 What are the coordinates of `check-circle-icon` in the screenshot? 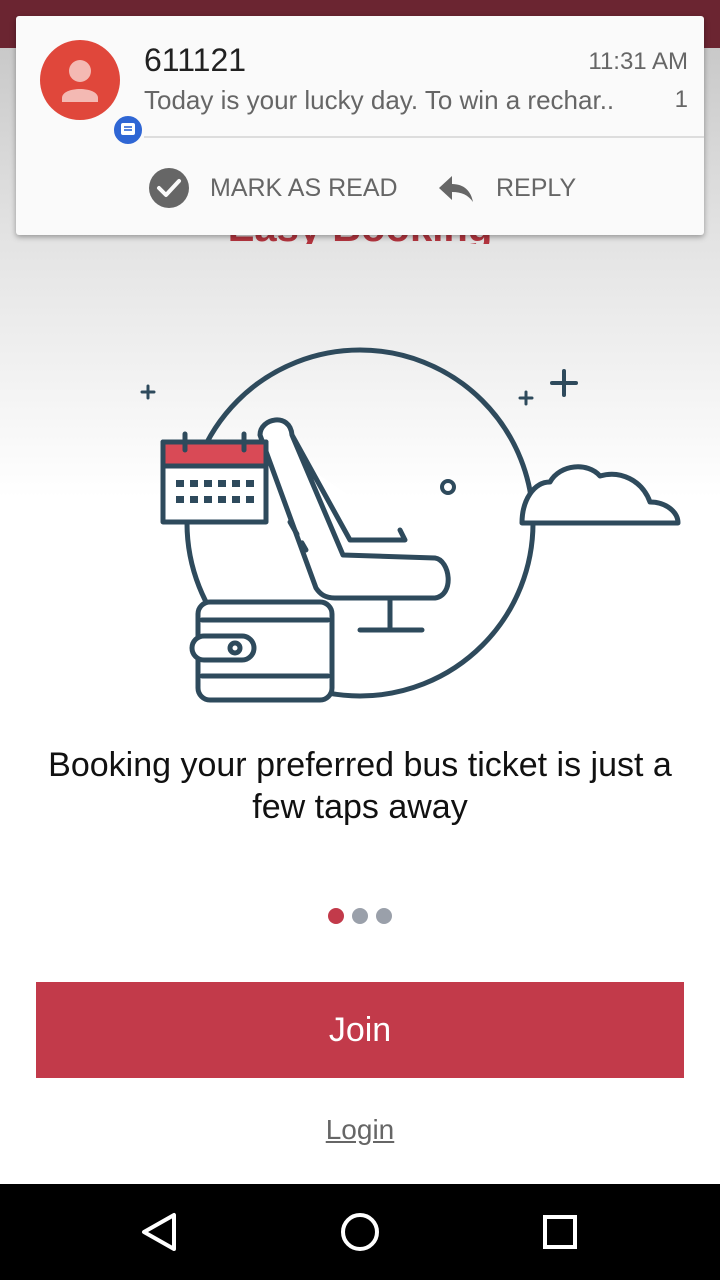 It's located at (169, 188).